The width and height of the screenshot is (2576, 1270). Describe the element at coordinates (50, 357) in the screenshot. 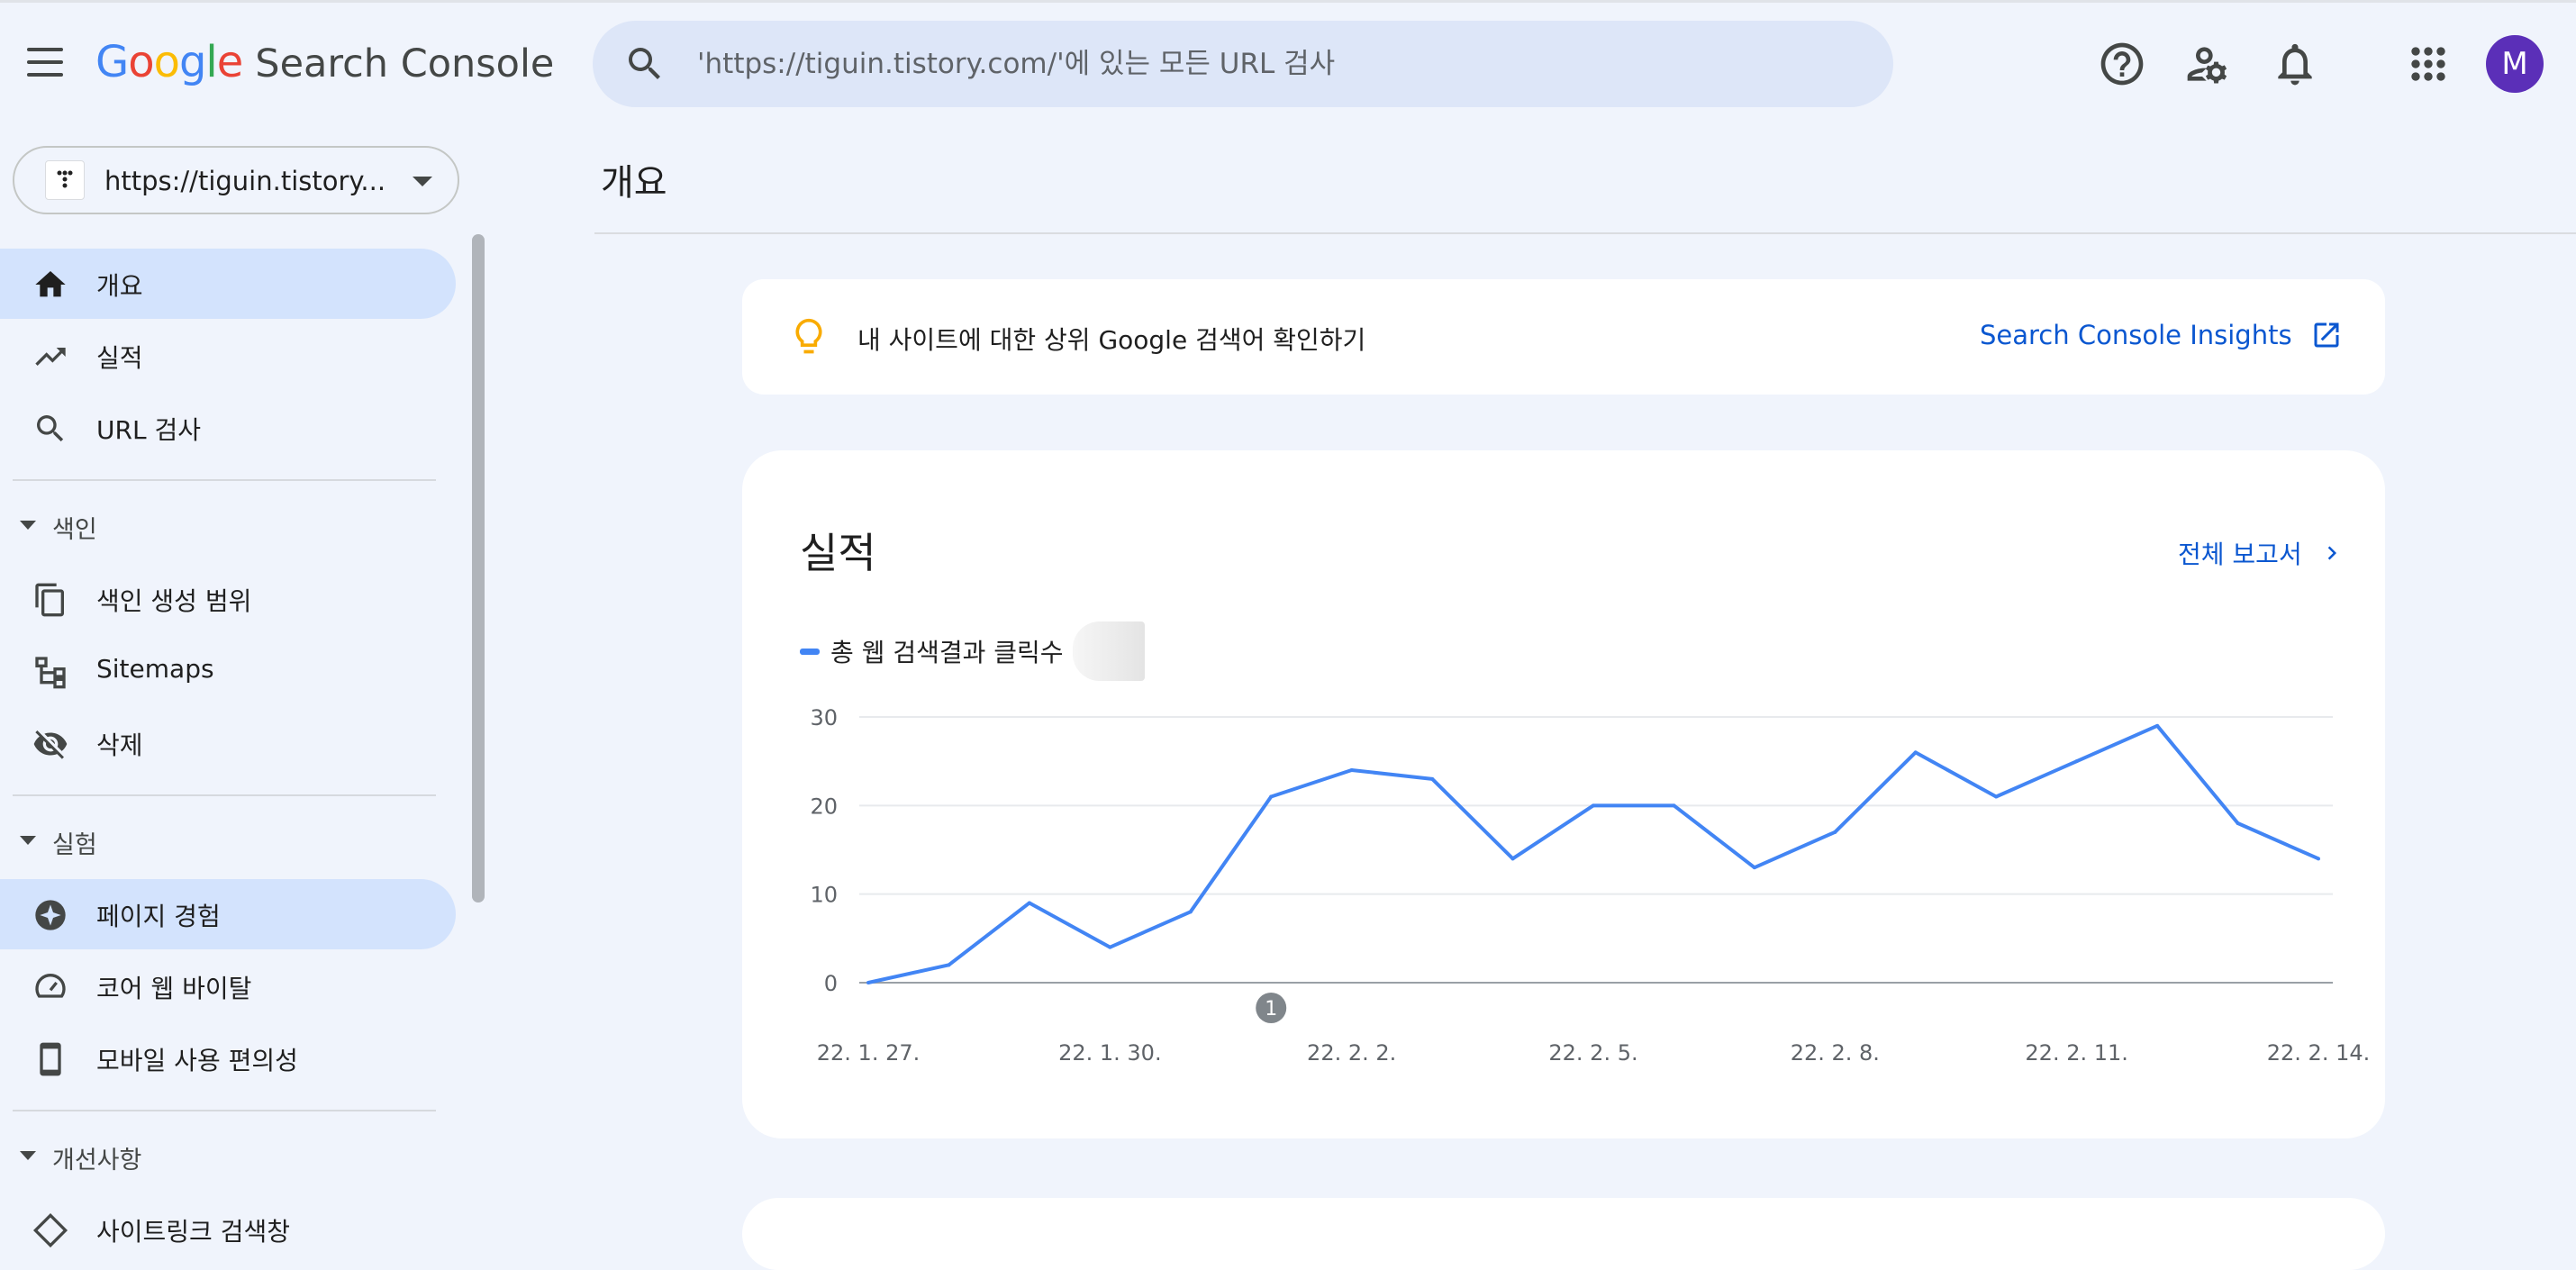

I see `trending-up-icon` at that location.